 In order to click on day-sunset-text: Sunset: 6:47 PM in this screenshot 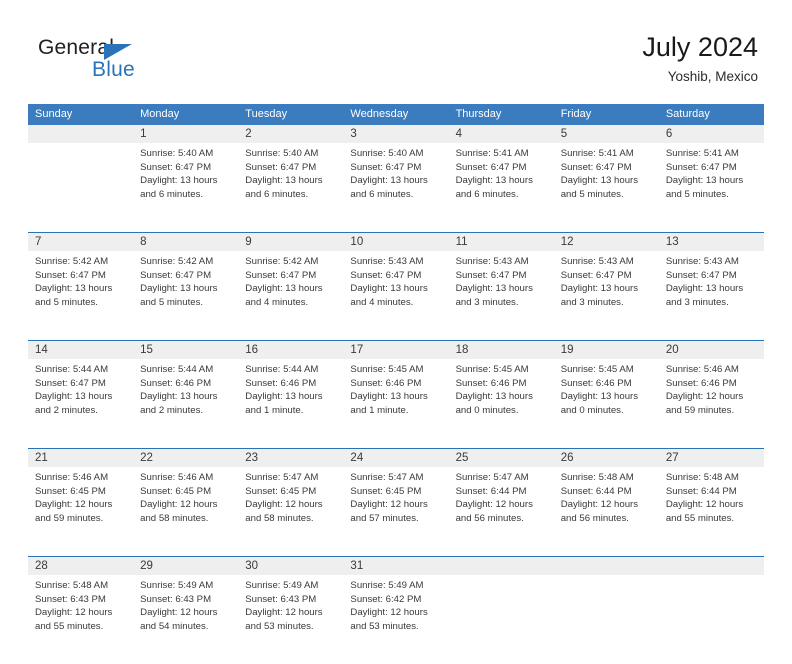, I will do `click(596, 167)`.